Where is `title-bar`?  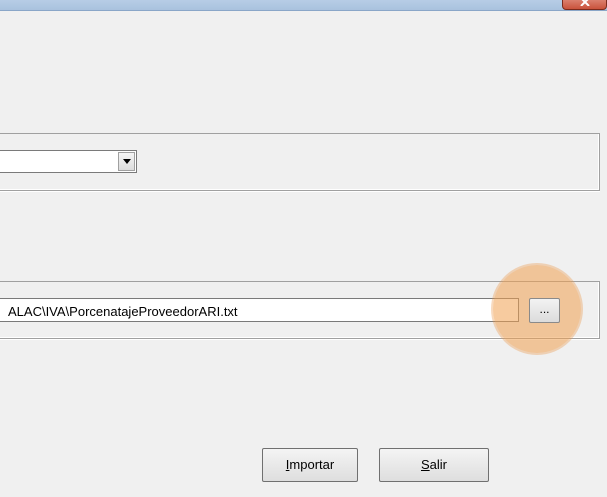
title-bar is located at coordinates (303, 5).